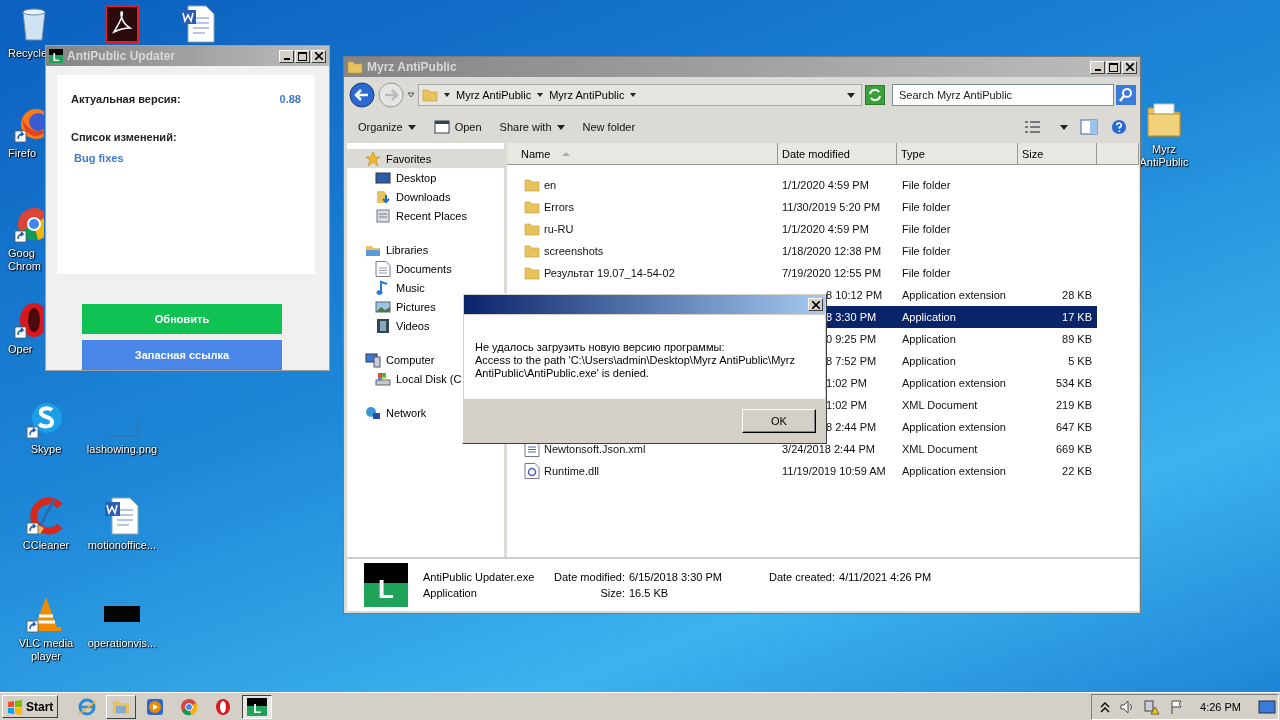 Image resolution: width=1280 pixels, height=720 pixels. I want to click on desktop-icon-label: Firefo, so click(22, 153).